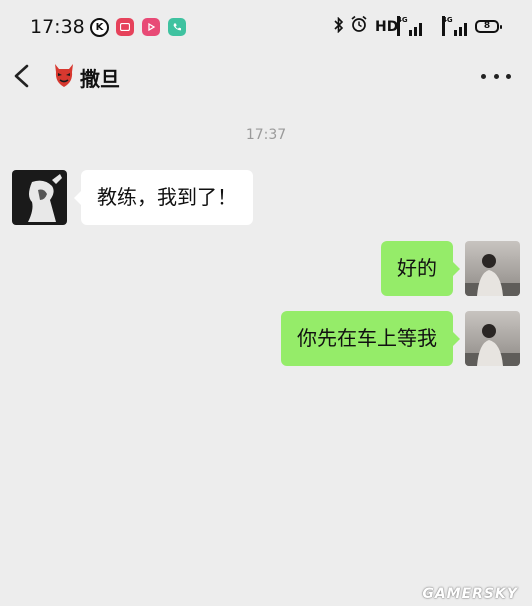 Image resolution: width=532 pixels, height=606 pixels. Describe the element at coordinates (387, 27) in the screenshot. I see `hd-label: HD` at that location.